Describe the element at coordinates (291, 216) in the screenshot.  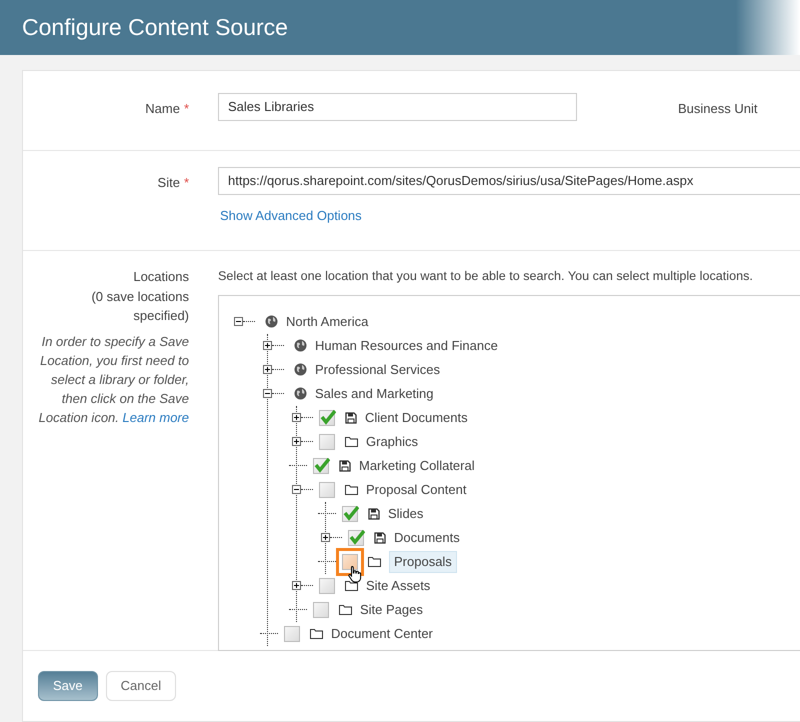
I see `advanced-options-link: Show Advanced Options` at that location.